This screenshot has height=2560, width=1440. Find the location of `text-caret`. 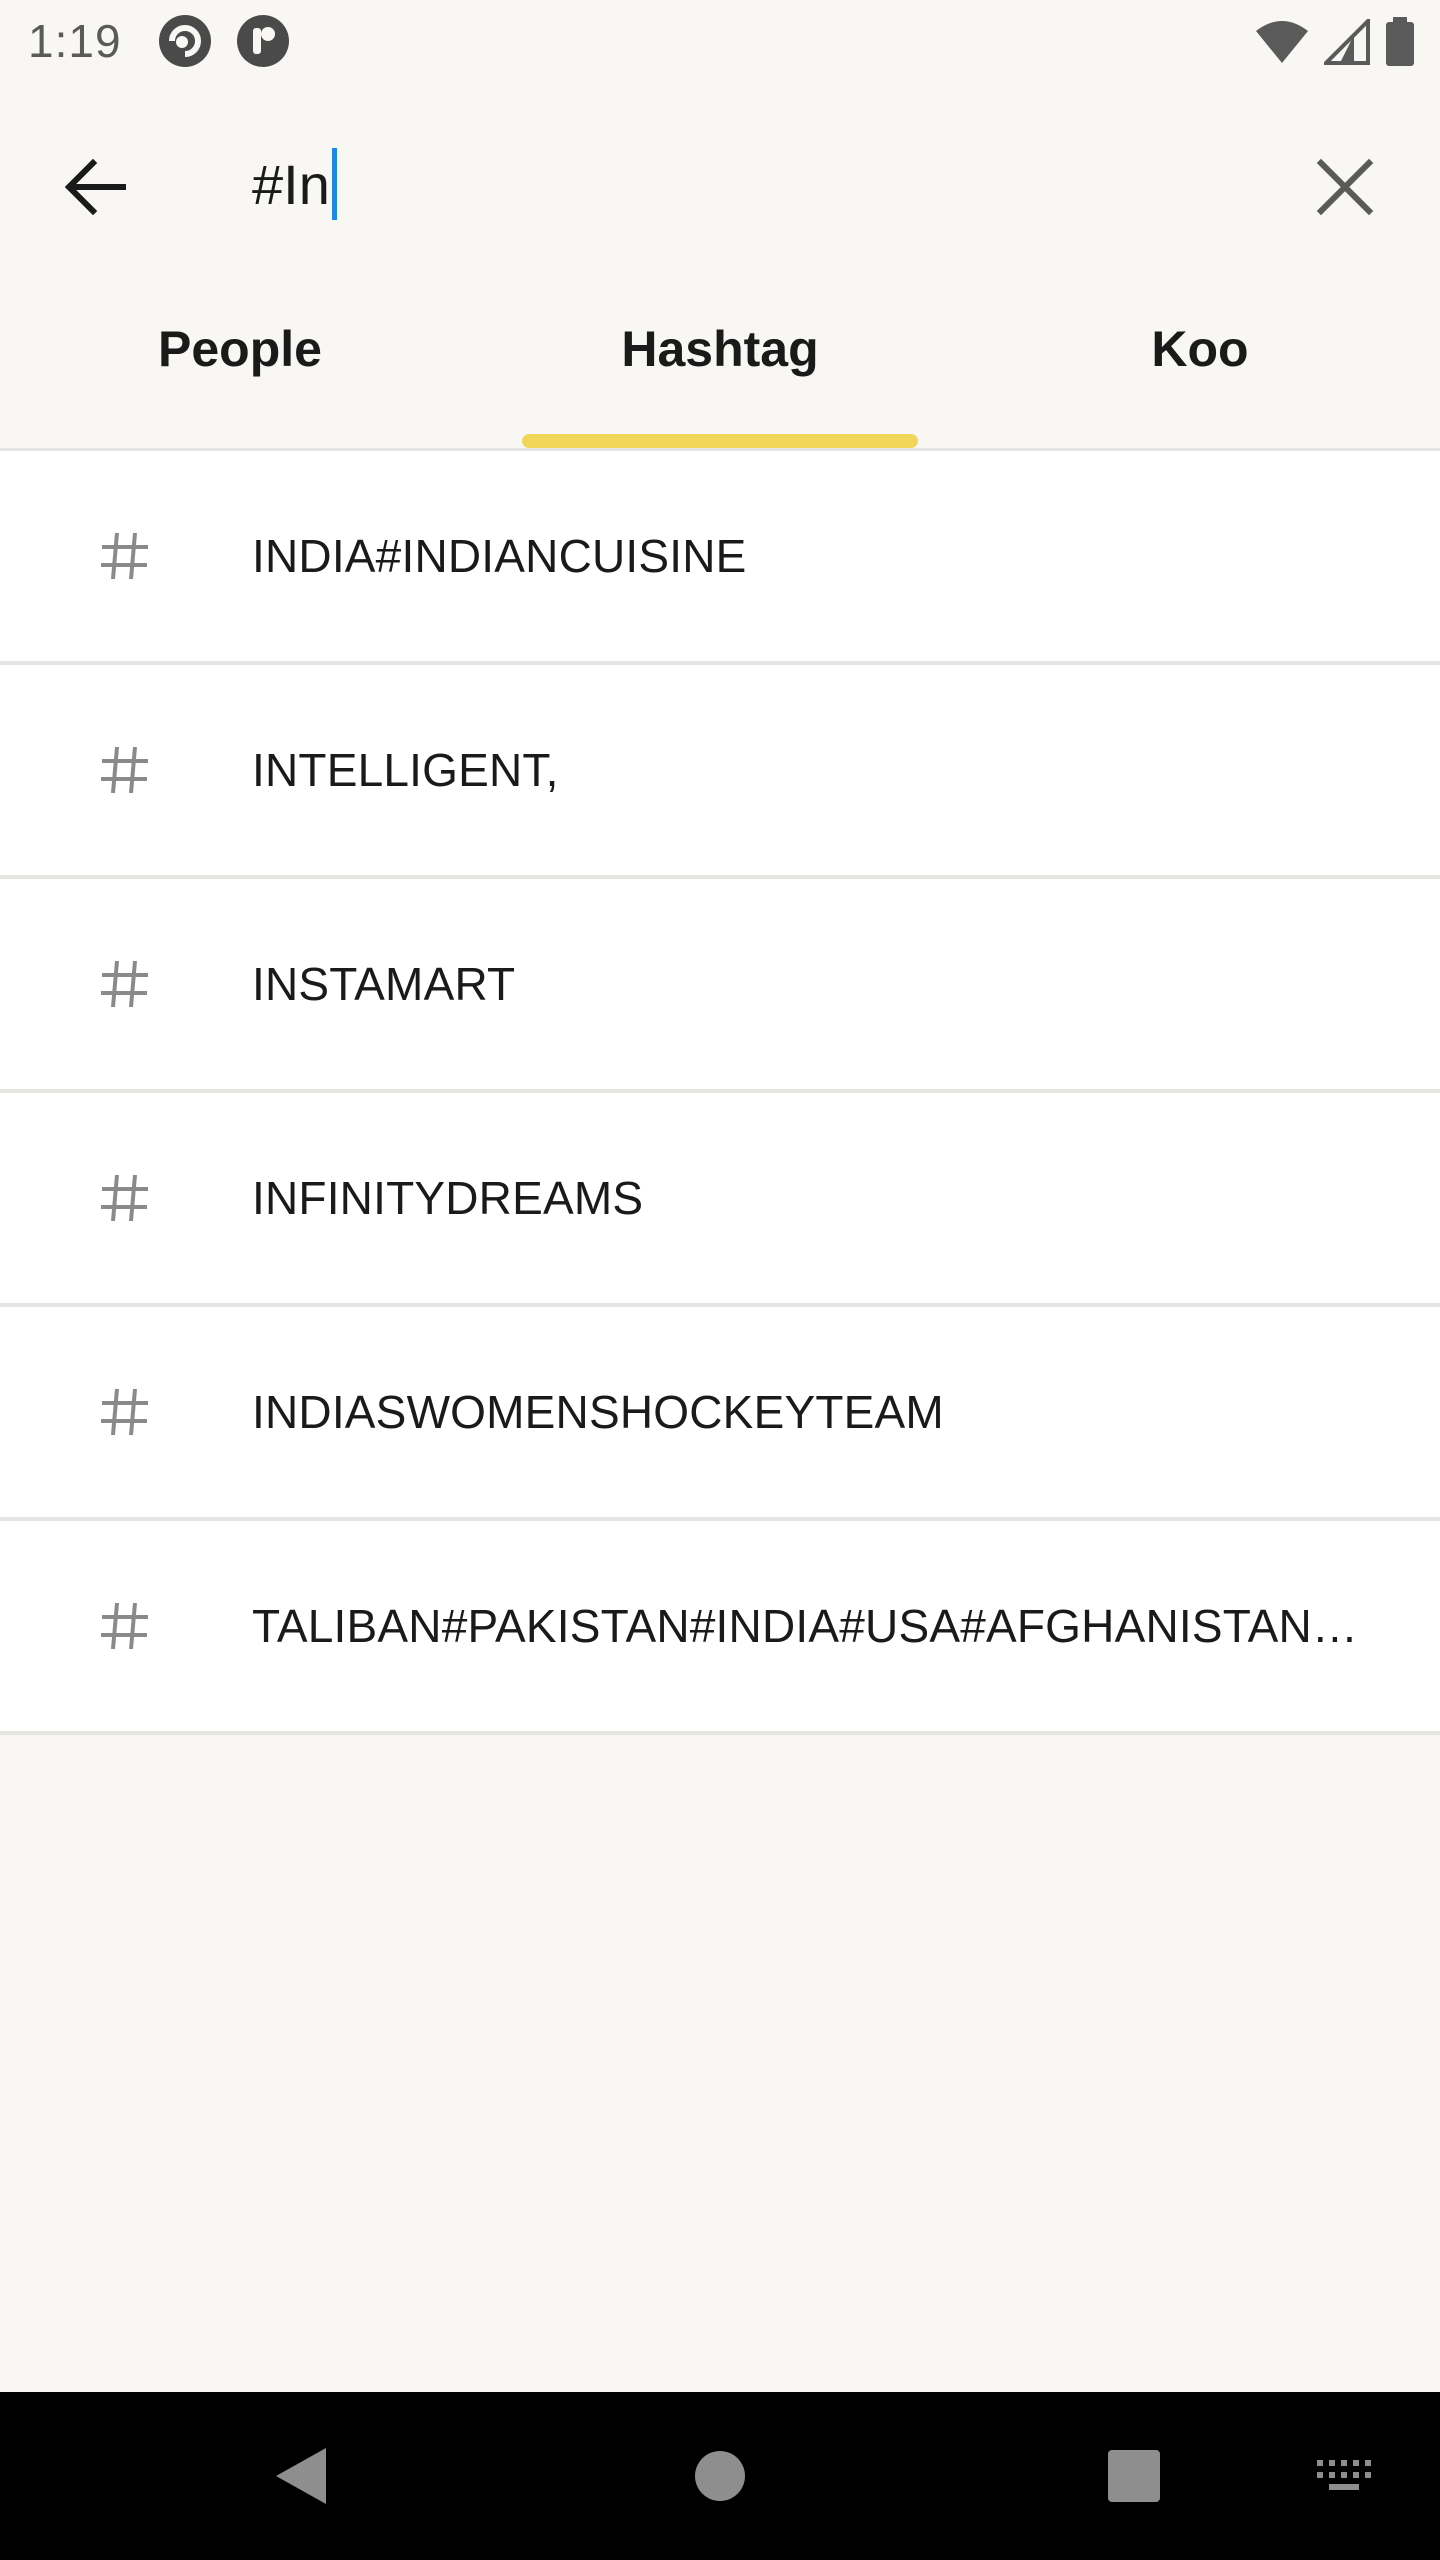

text-caret is located at coordinates (334, 184).